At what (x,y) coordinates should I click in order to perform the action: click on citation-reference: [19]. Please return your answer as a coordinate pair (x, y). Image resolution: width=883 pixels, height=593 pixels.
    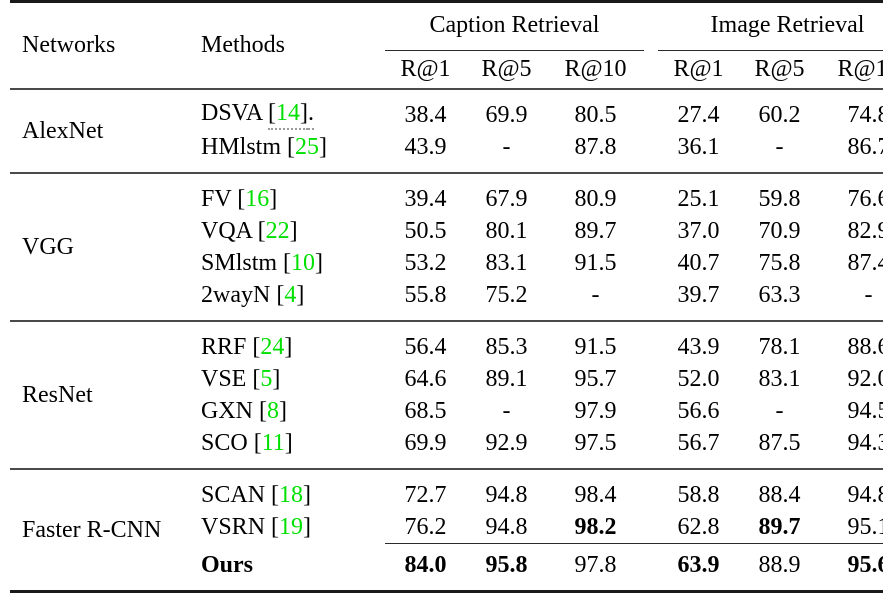
    Looking at the image, I should click on (291, 527).